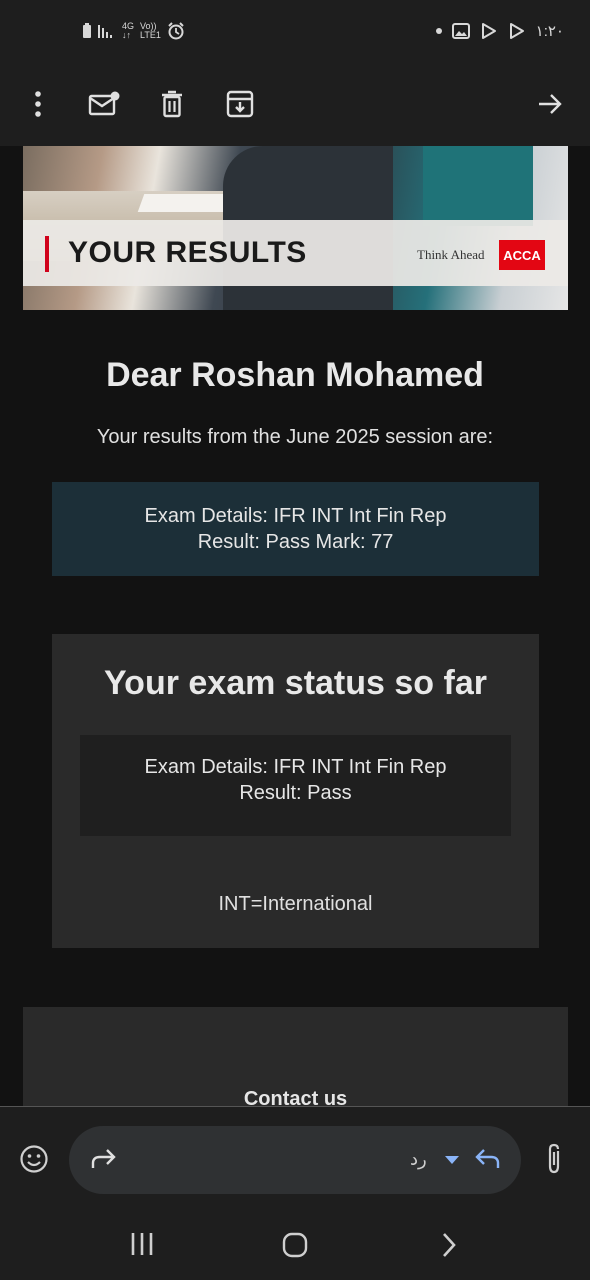 The width and height of the screenshot is (590, 1280). I want to click on emoji-icon, so click(34, 1159).